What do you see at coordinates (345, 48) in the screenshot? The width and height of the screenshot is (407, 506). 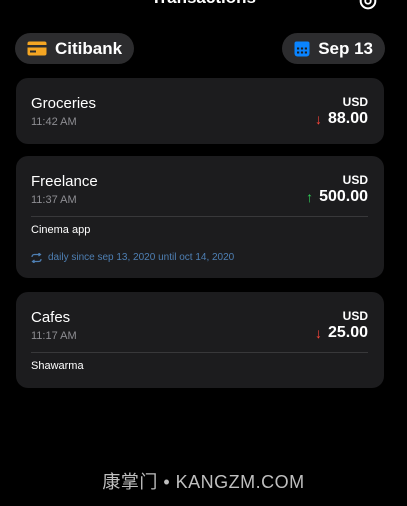 I see `date-label: Sep 13` at bounding box center [345, 48].